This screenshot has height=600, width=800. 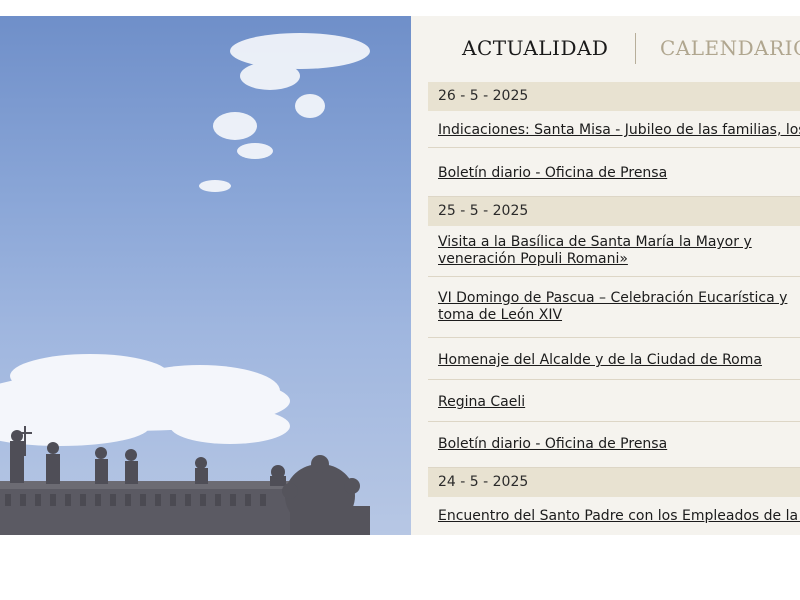 What do you see at coordinates (535, 48) in the screenshot?
I see `tab-actualidad: ACTUALIDAD` at bounding box center [535, 48].